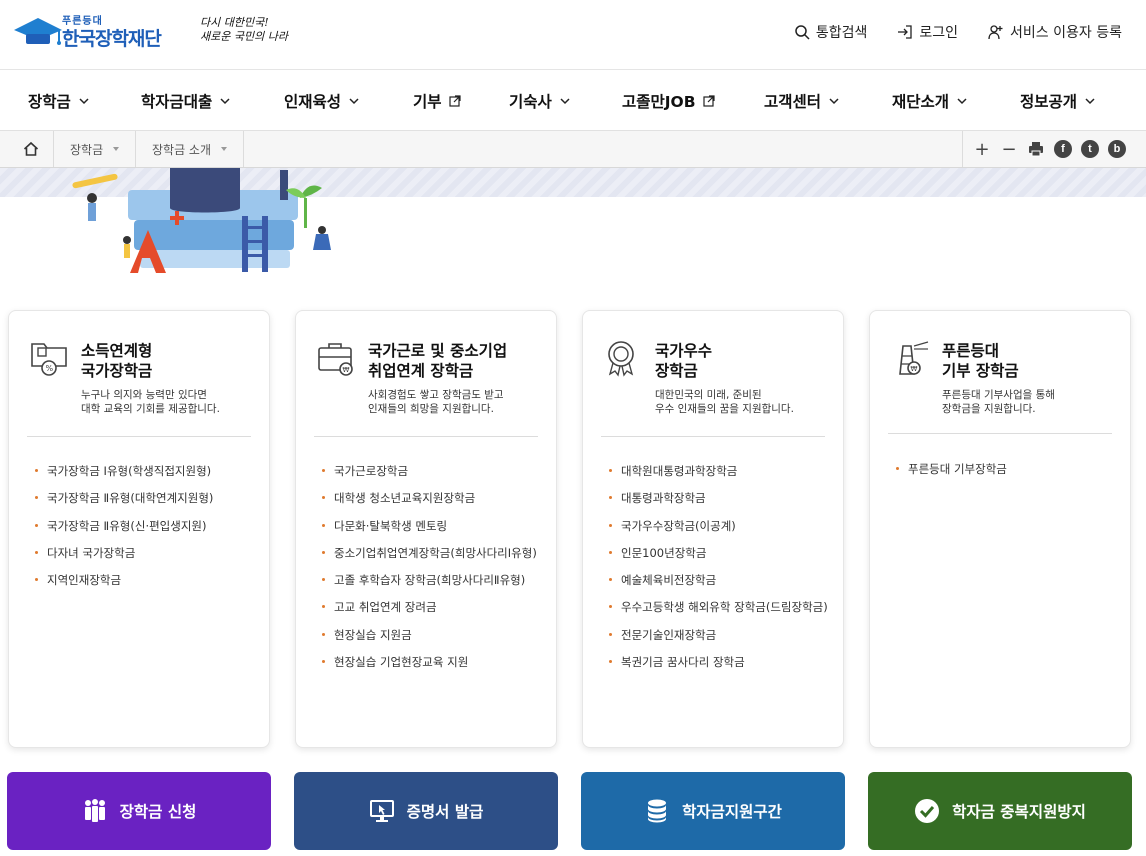  I want to click on list-item: 국가우수장학금(이공계), so click(718, 531).